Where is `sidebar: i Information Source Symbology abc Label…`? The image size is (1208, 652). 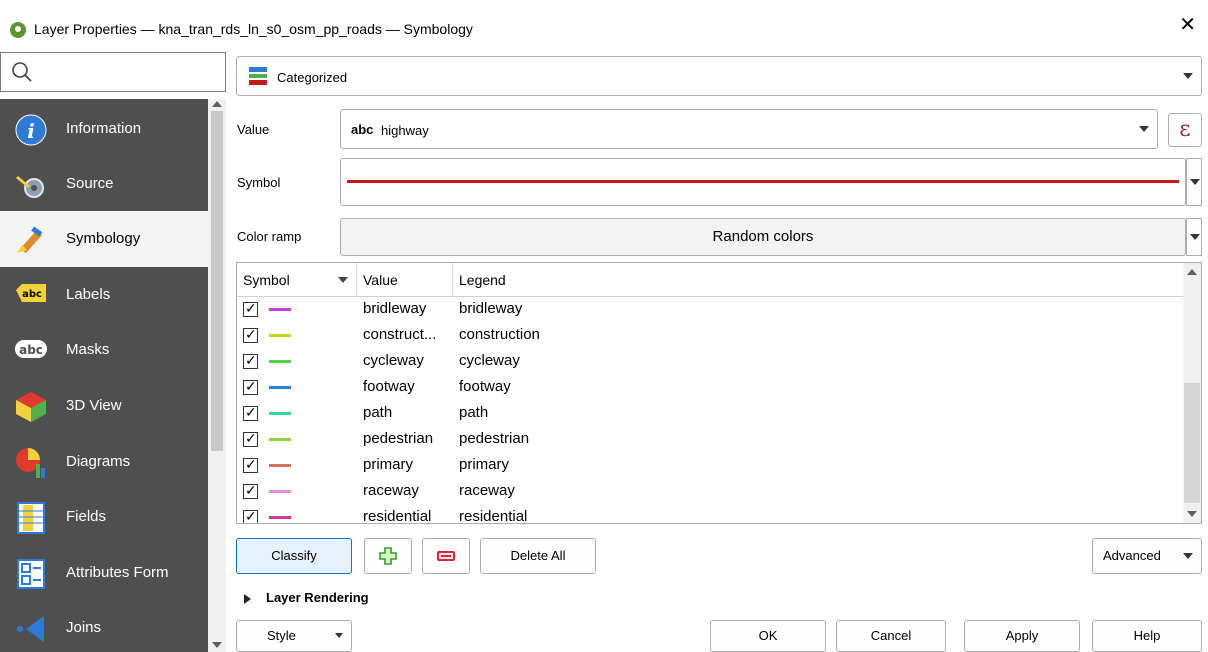 sidebar: i Information Source Symbology abc Label… is located at coordinates (104, 375).